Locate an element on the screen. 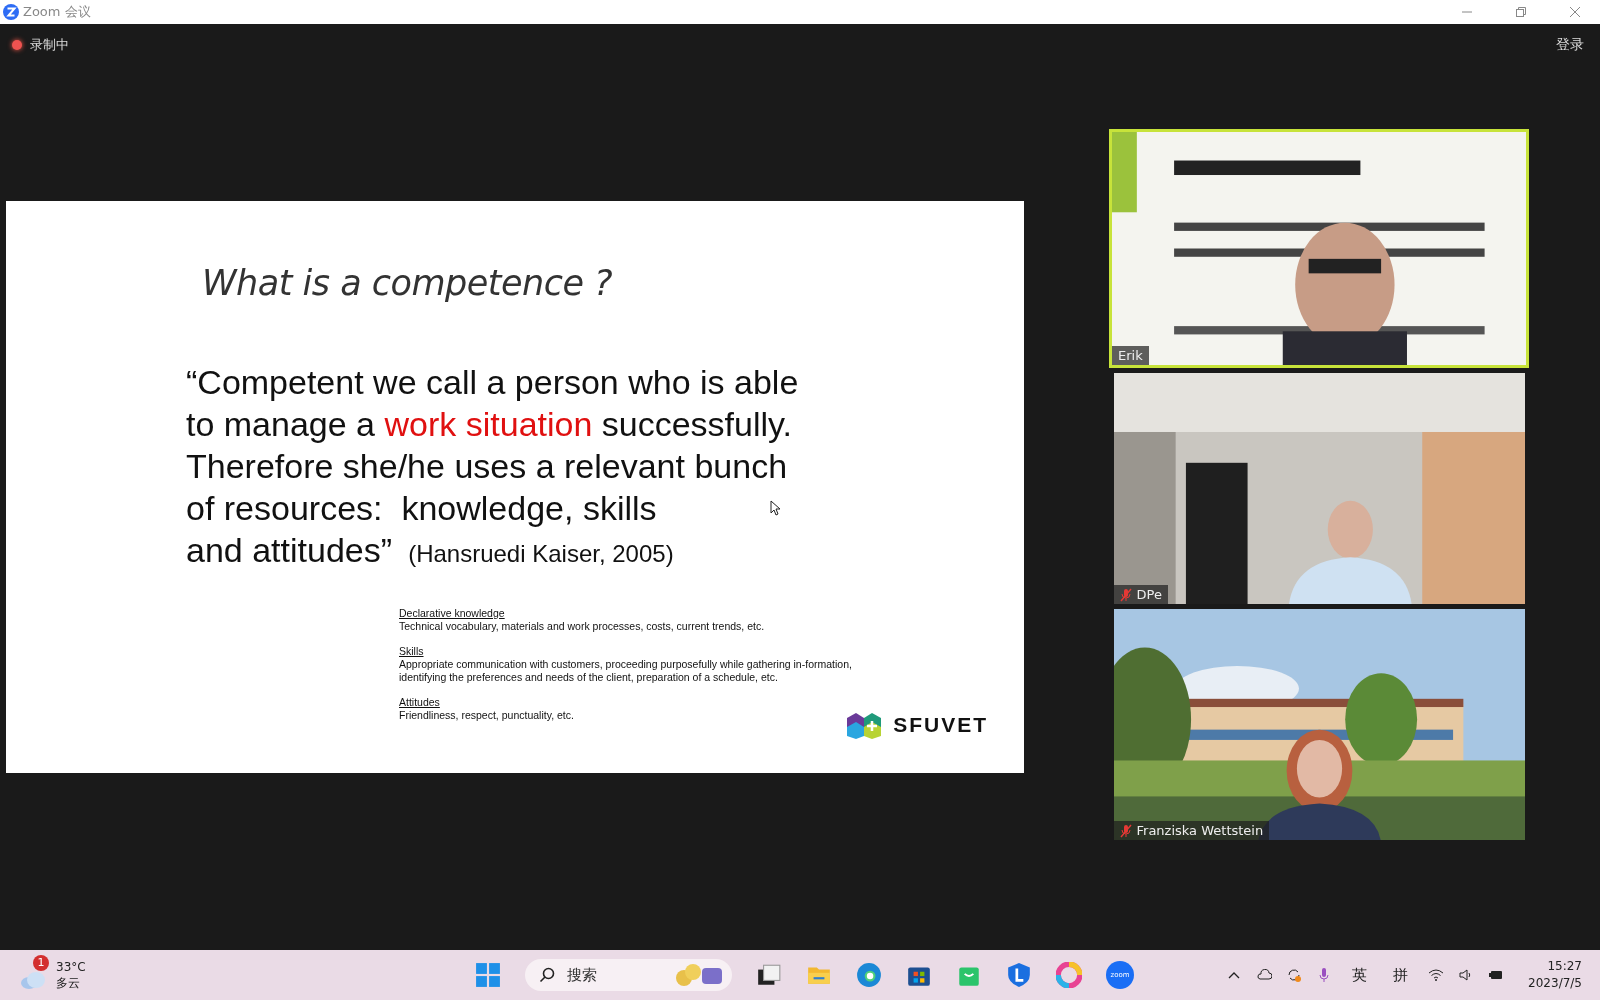 The image size is (1600, 1000). note-text: Appropriate communication with customers, proceeding purposefully while gathering in-formation, is located at coordinates (625, 664).